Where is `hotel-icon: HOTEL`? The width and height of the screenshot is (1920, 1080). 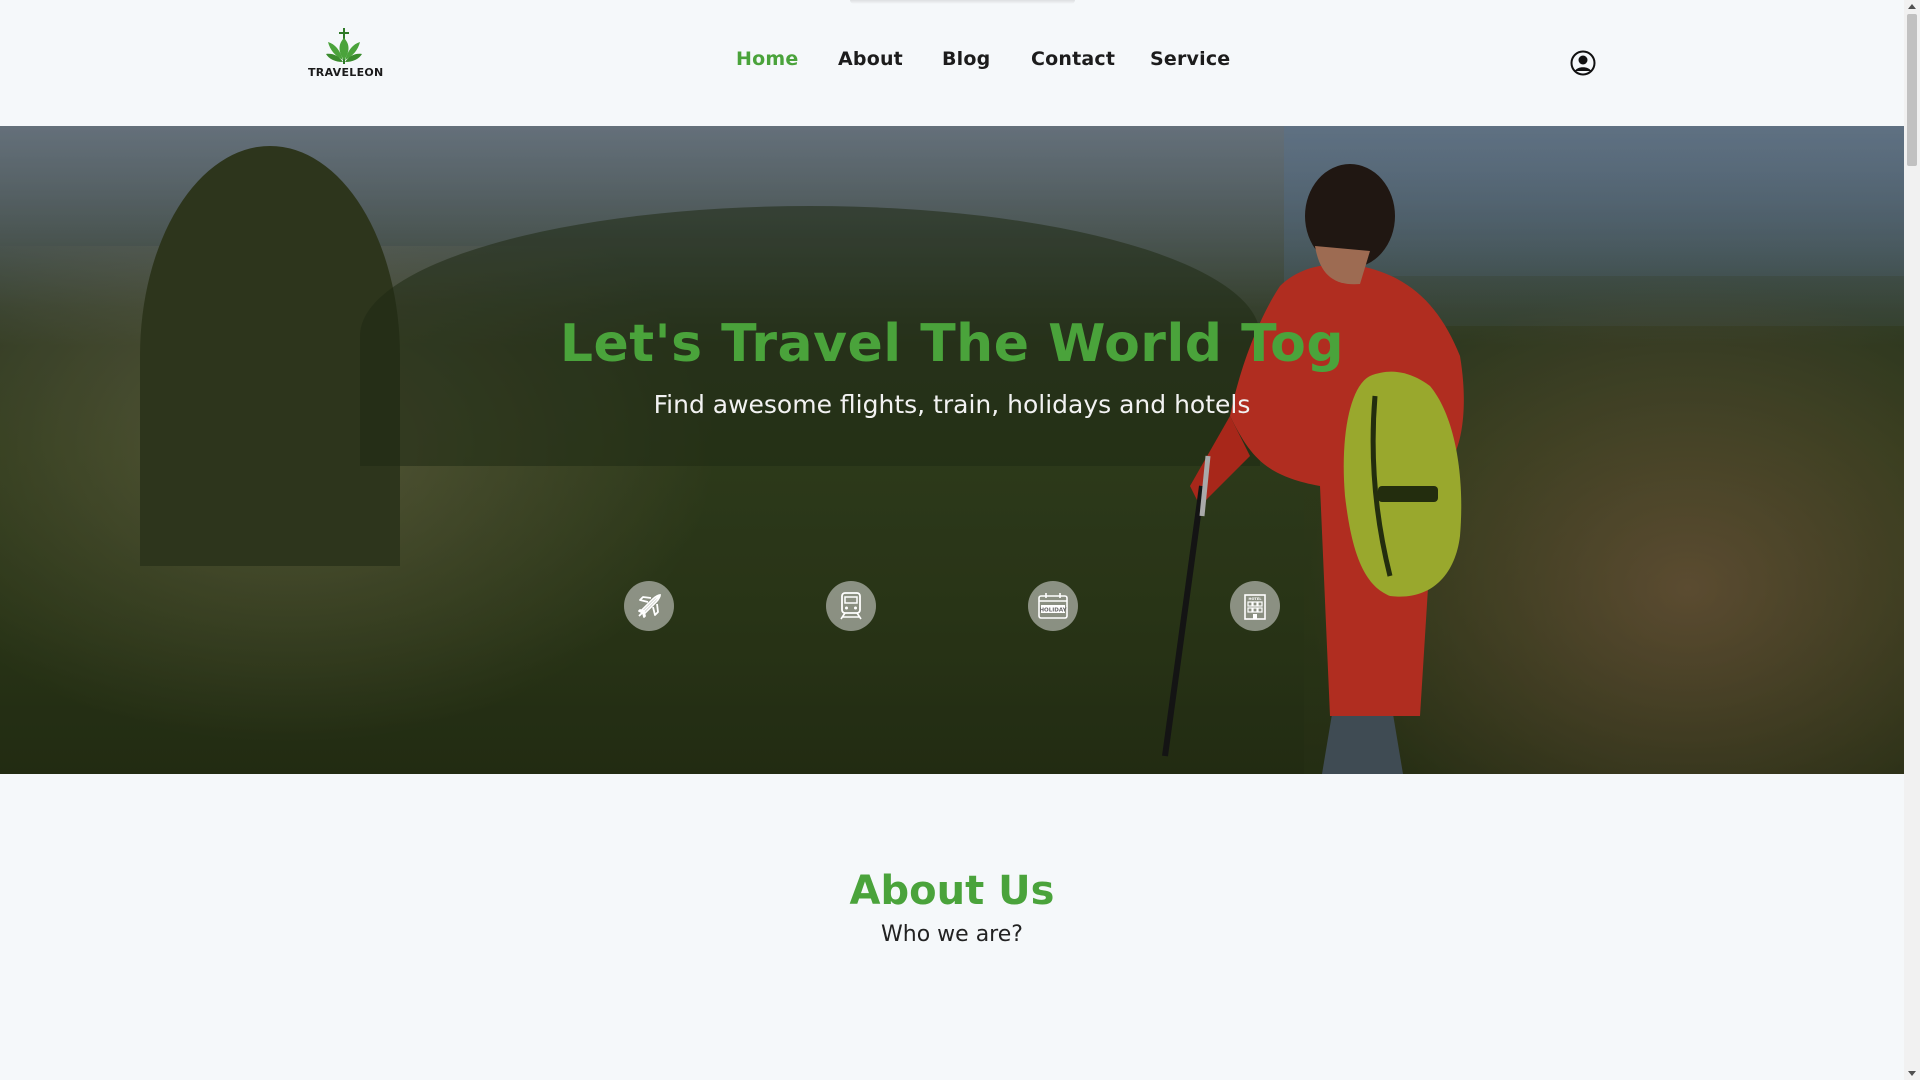
hotel-icon: HOTEL is located at coordinates (1255, 607).